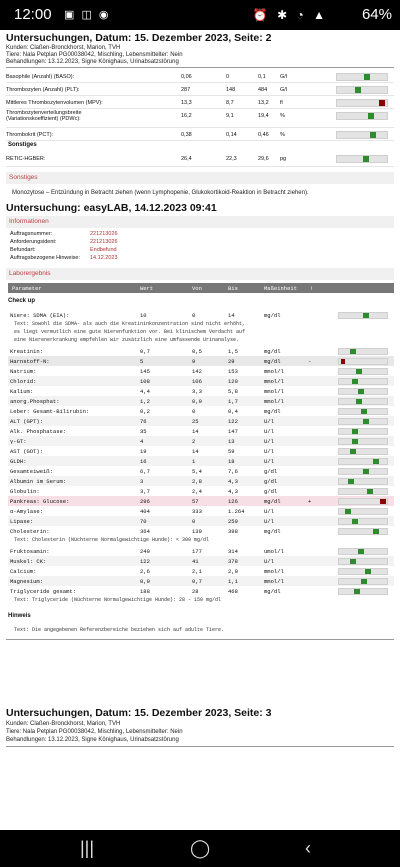 The image size is (400, 867). Describe the element at coordinates (25, 491) in the screenshot. I see `param-name: Globulin:` at that location.